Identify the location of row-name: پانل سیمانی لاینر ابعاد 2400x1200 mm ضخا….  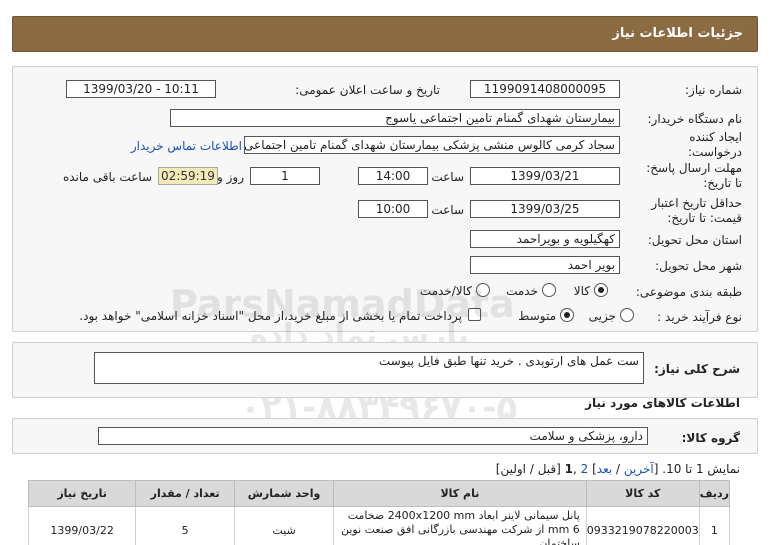
(460, 525).